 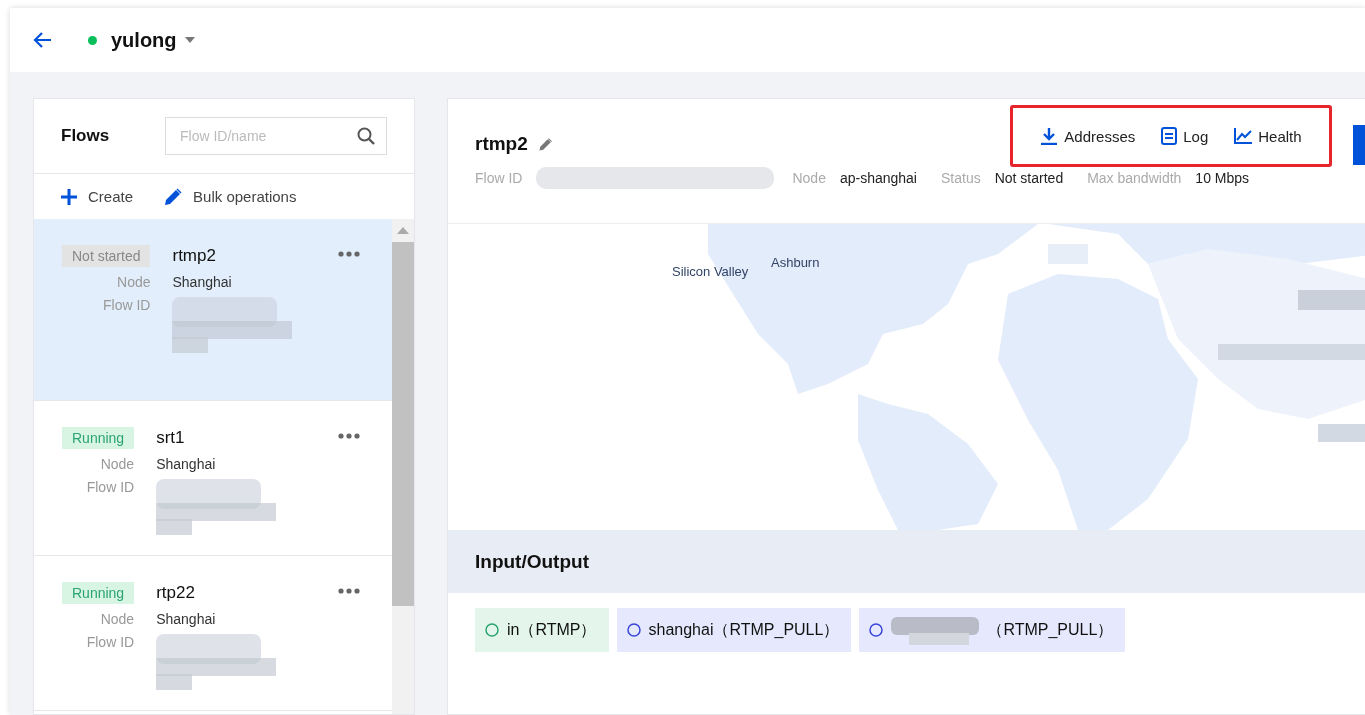 What do you see at coordinates (403, 466) in the screenshot?
I see `scrollbar` at bounding box center [403, 466].